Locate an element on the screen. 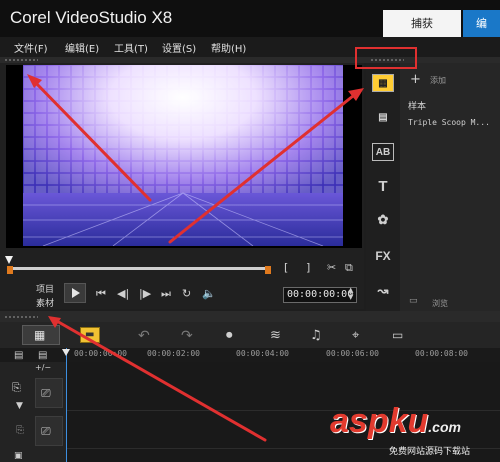 This screenshot has height=462, width=500. watermark-text: aspku is located at coordinates (379, 421).